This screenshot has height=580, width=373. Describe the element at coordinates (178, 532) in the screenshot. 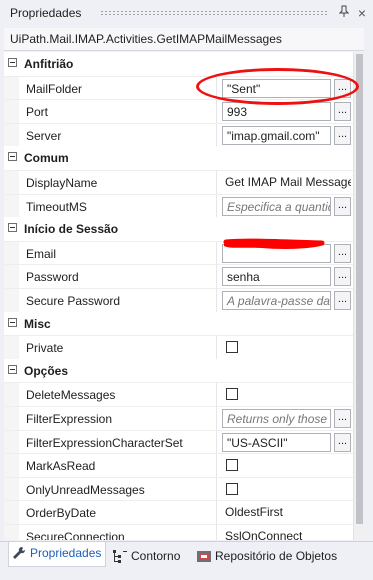

I see `property-row-secureconnection: SecureConnection SslOnConnect` at that location.